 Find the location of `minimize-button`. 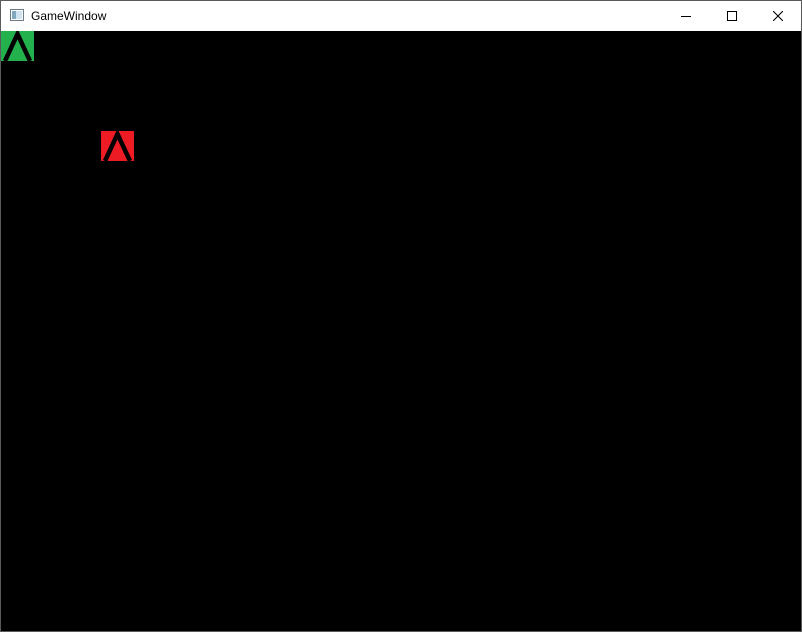

minimize-button is located at coordinates (686, 16).